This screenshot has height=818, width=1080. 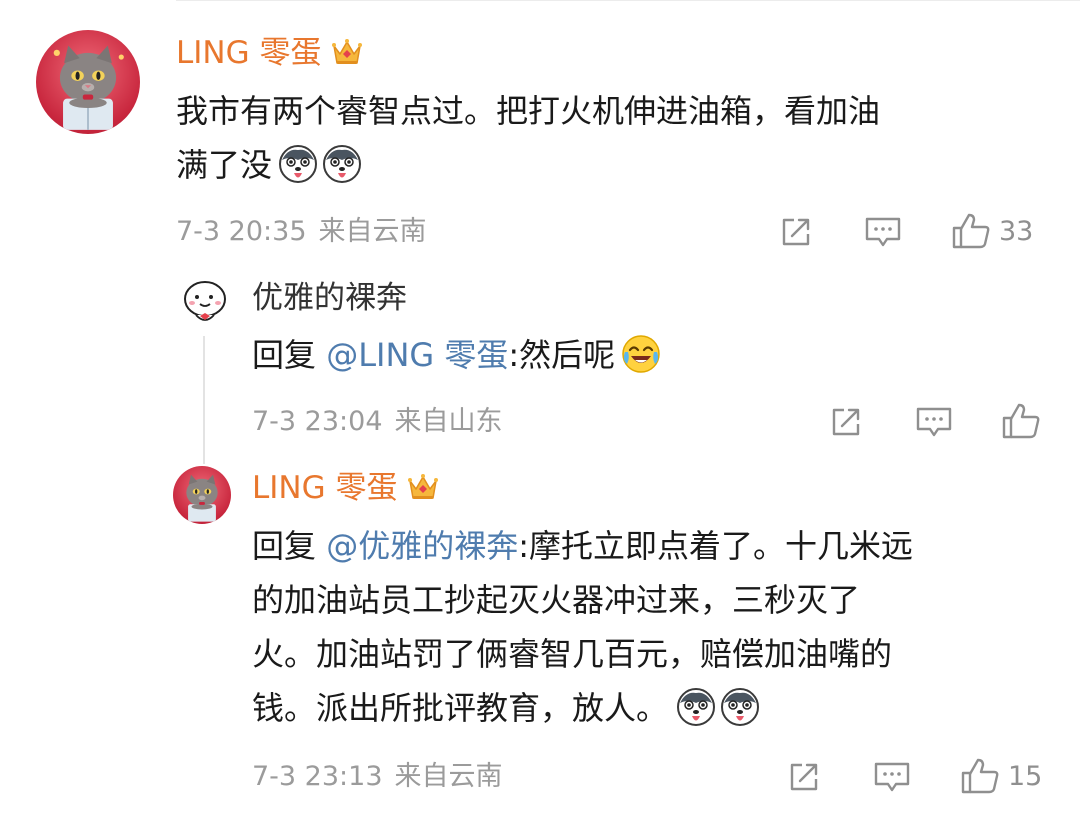 I want to click on reply-content: 回复 @LING 零蛋:然后呢, so click(x=652, y=355).